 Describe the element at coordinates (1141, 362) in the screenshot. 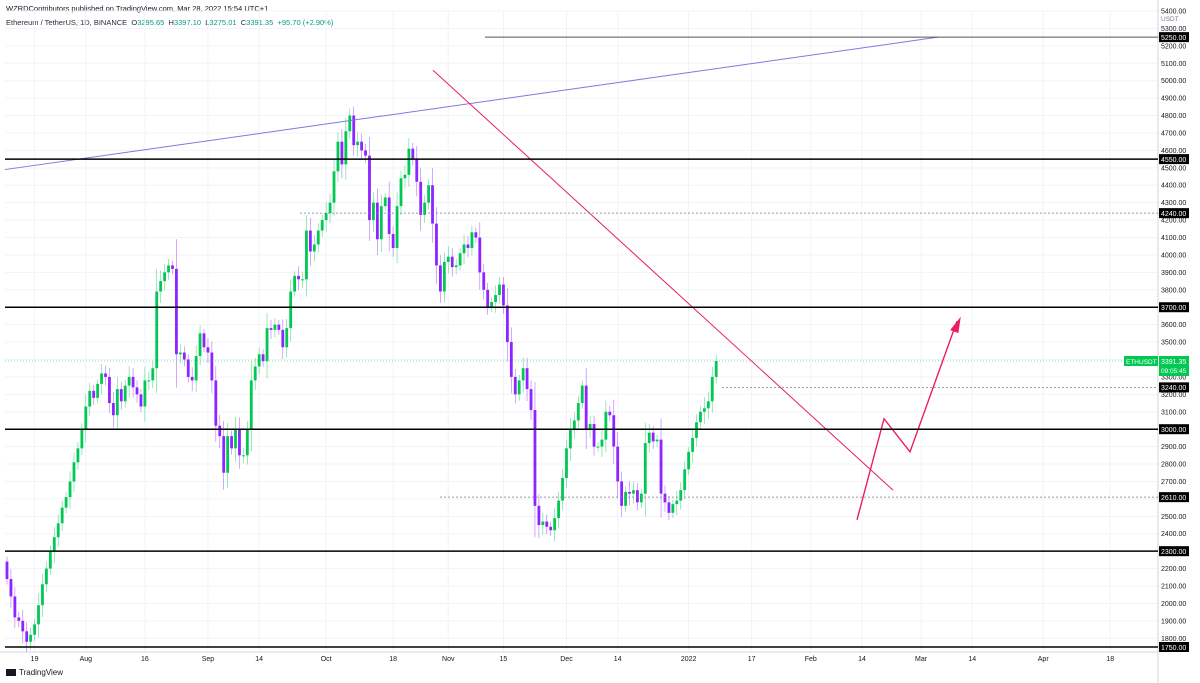

I see `symbol-badge-label: ETHUSDT` at that location.